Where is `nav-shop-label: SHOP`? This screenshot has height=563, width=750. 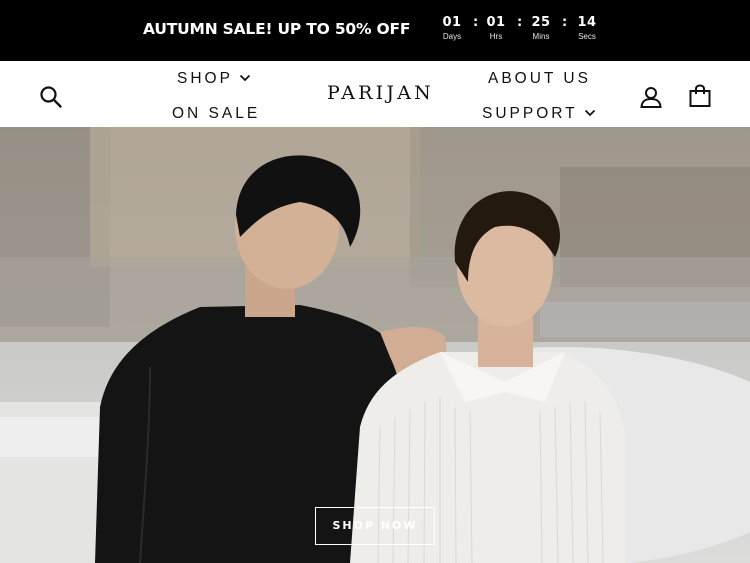 nav-shop-label: SHOP is located at coordinates (205, 78).